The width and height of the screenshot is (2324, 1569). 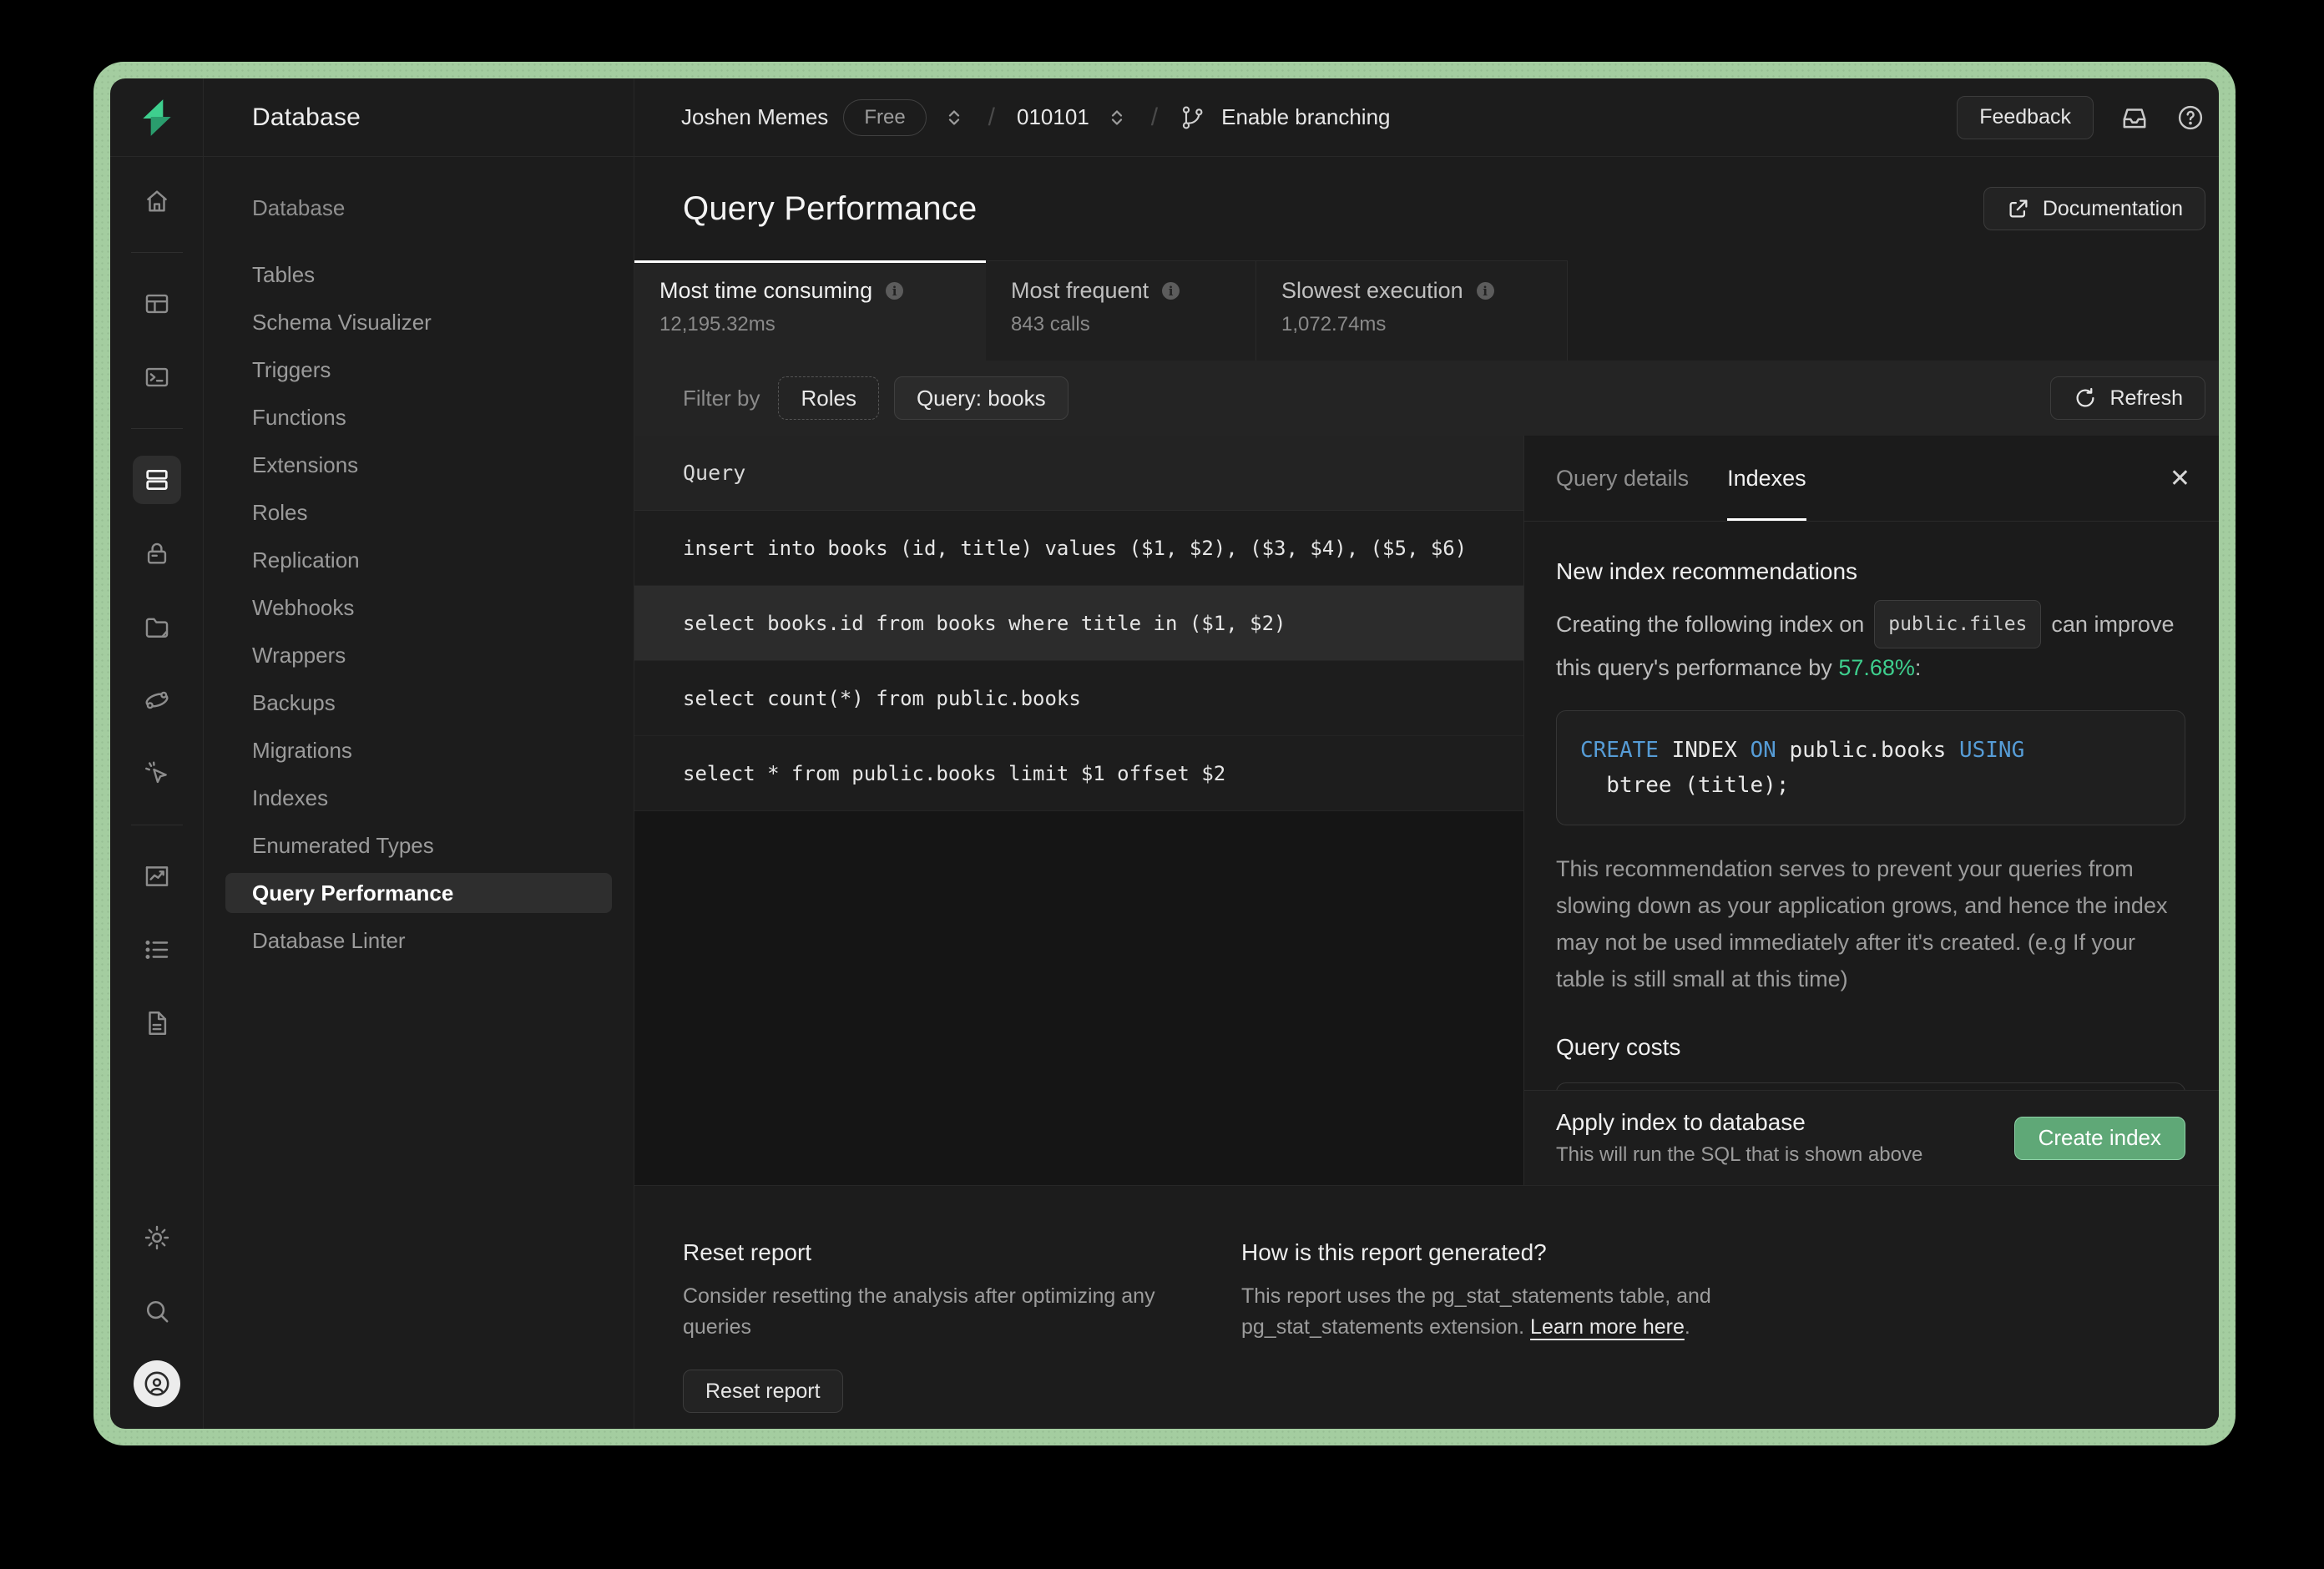 What do you see at coordinates (419, 750) in the screenshot?
I see `sidebar-item-migrations: Migrations` at bounding box center [419, 750].